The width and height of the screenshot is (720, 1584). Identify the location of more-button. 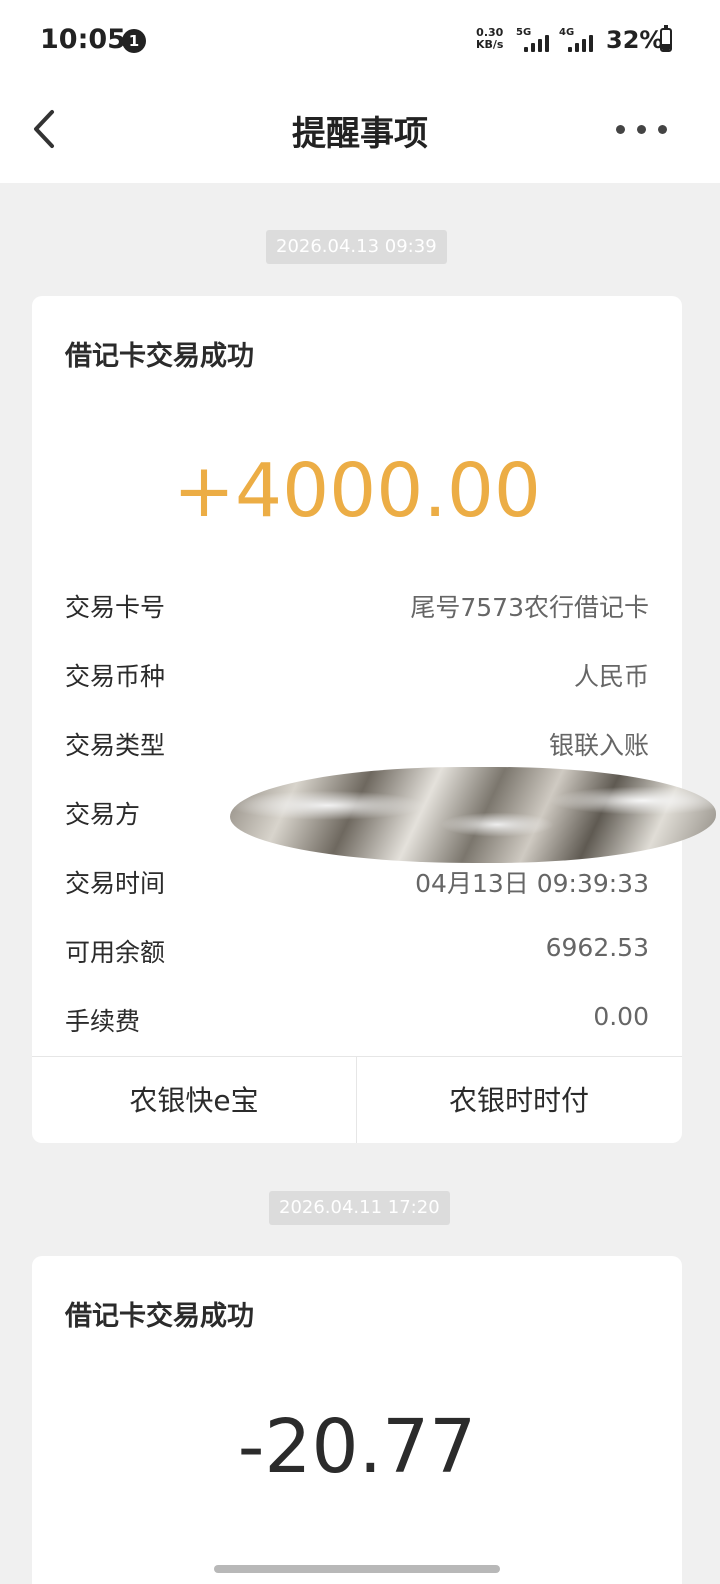
(642, 129).